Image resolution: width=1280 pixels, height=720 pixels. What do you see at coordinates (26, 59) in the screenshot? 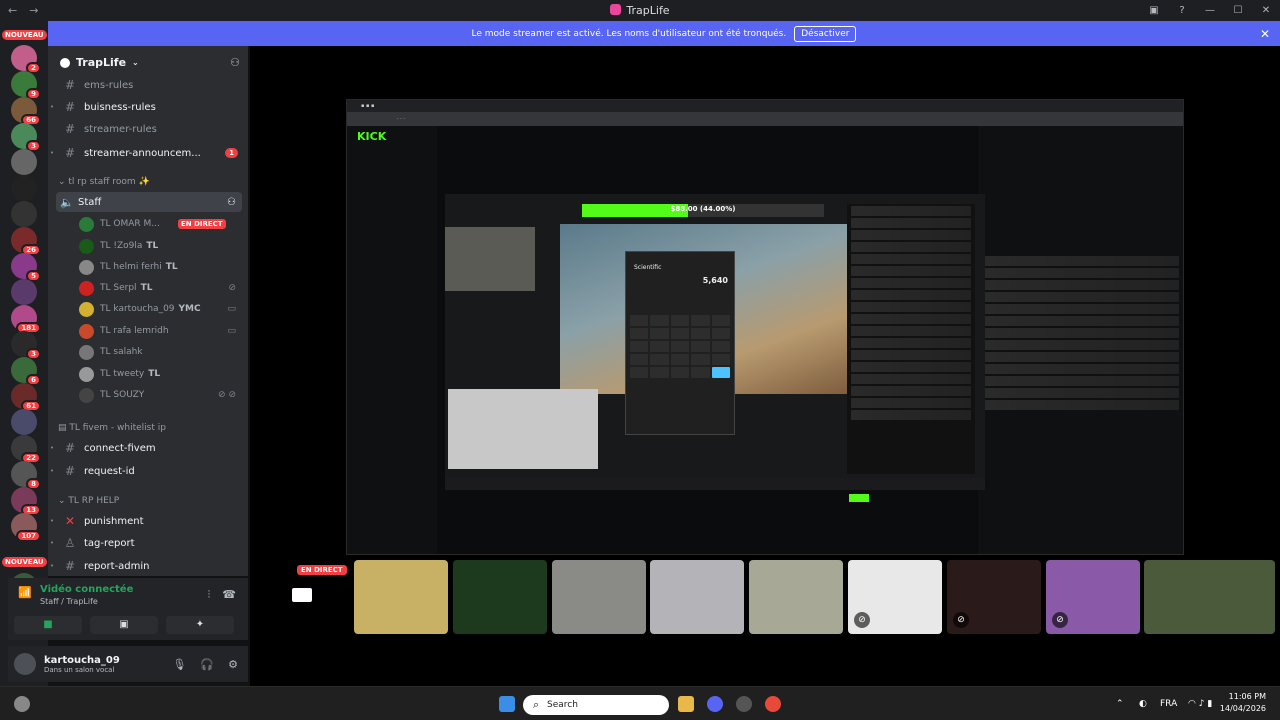
I see `server-icon: 2` at bounding box center [26, 59].